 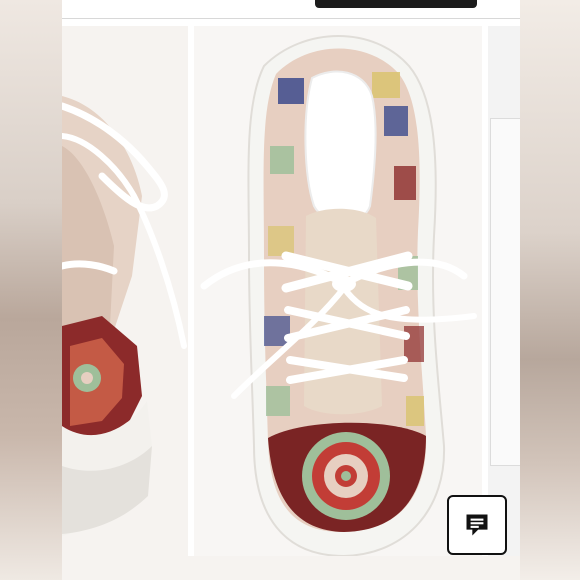 What do you see at coordinates (396, 4) in the screenshot?
I see `top-action-button` at bounding box center [396, 4].